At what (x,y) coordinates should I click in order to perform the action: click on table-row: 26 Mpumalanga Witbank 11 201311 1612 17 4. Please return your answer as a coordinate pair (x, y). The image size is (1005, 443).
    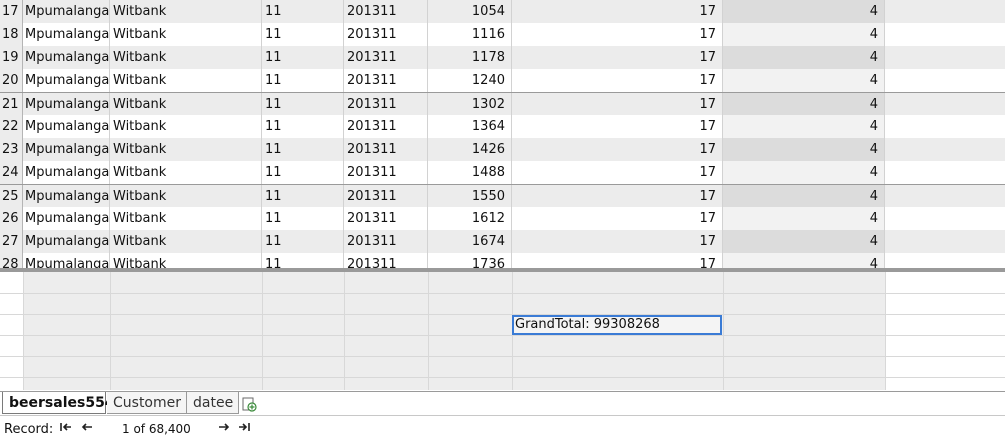
    Looking at the image, I should click on (502, 218).